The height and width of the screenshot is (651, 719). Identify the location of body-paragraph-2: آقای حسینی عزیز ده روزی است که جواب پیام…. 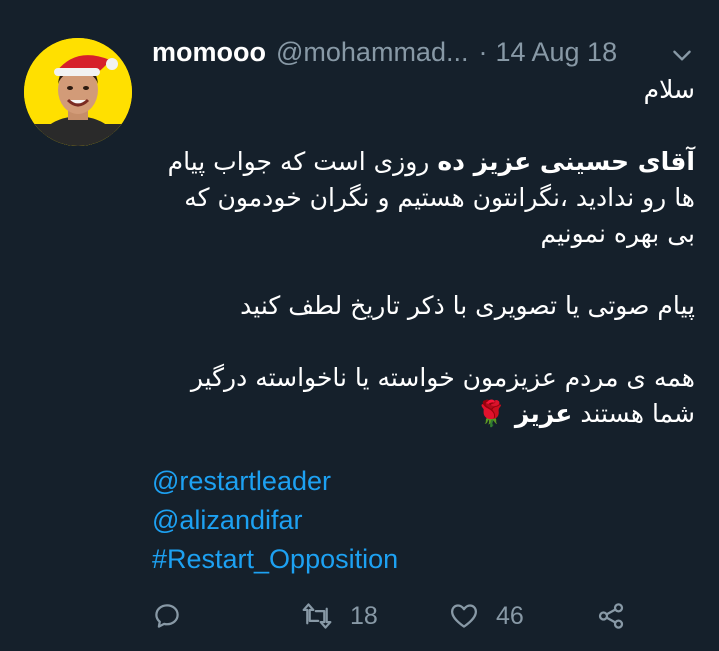
(422, 198).